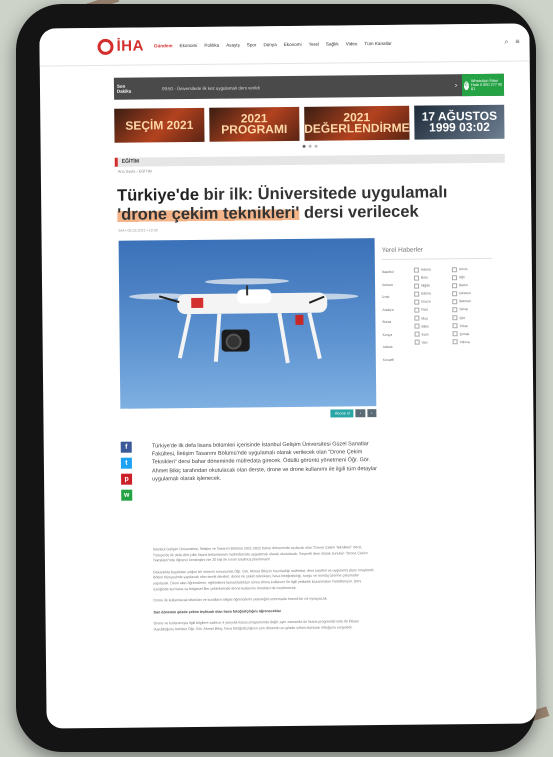 Image resolution: width=553 pixels, height=757 pixels. Describe the element at coordinates (127, 479) in the screenshot. I see `pinterest-icon: p` at that location.